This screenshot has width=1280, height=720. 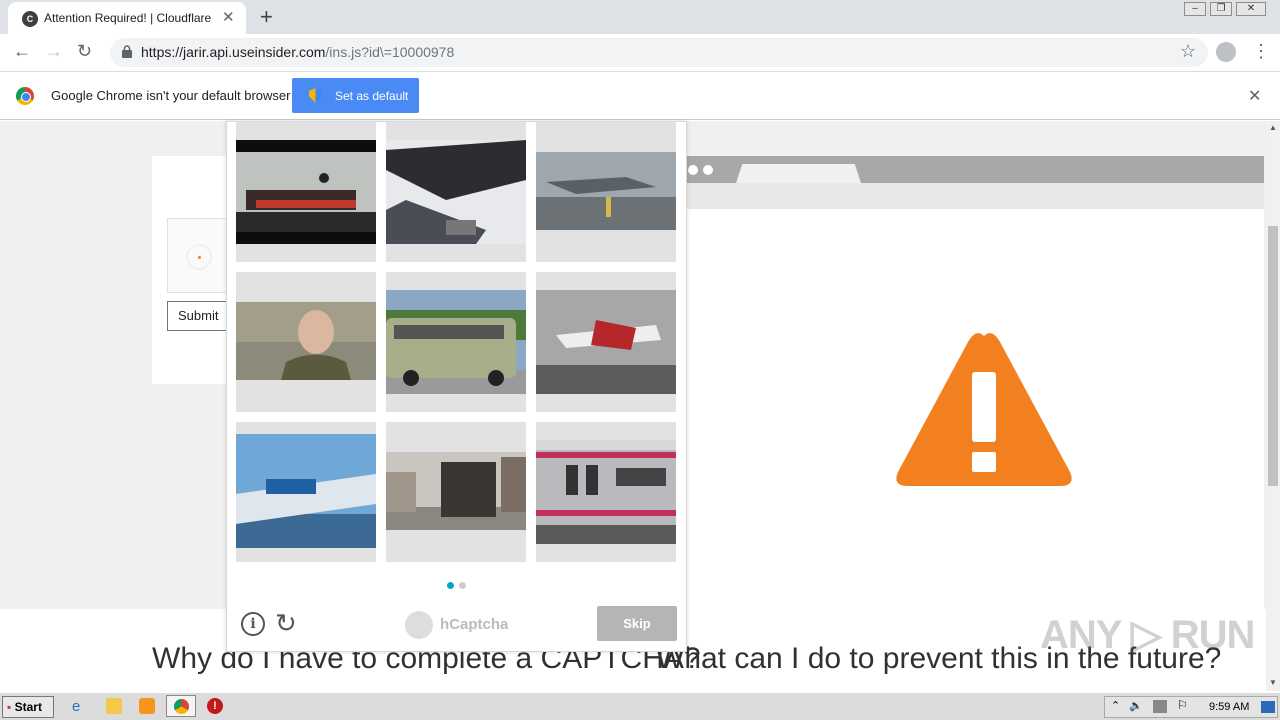 I want to click on image-tile-bus, so click(x=456, y=342).